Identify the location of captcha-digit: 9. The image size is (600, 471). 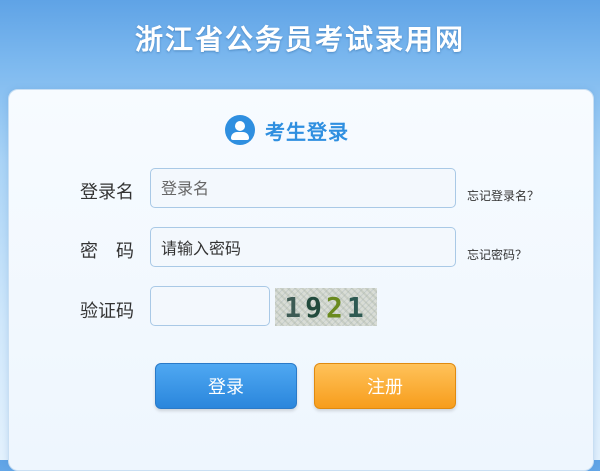
(315, 307).